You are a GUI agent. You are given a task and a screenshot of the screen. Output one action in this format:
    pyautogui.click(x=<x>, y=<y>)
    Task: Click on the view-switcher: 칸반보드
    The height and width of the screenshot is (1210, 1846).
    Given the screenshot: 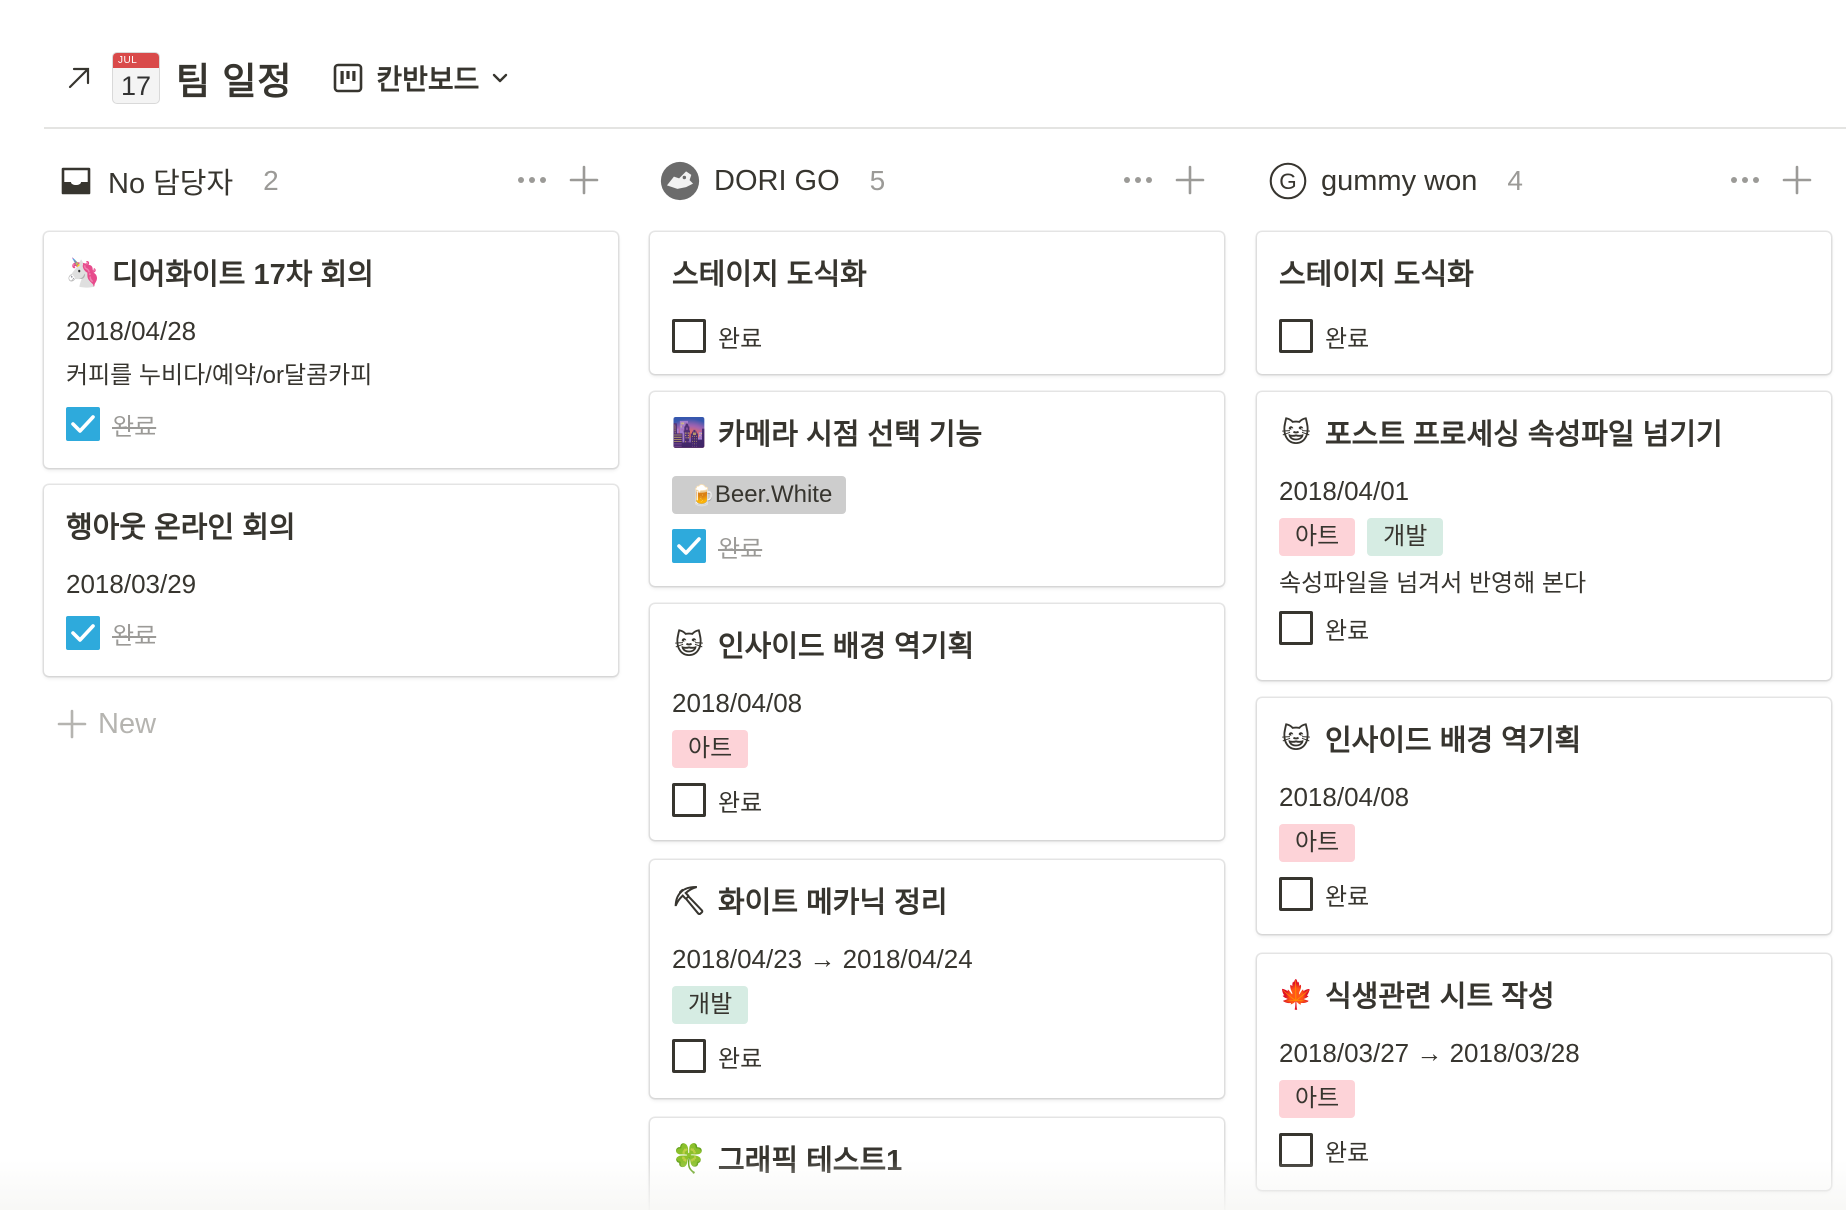 What is the action you would take?
    pyautogui.click(x=421, y=78)
    